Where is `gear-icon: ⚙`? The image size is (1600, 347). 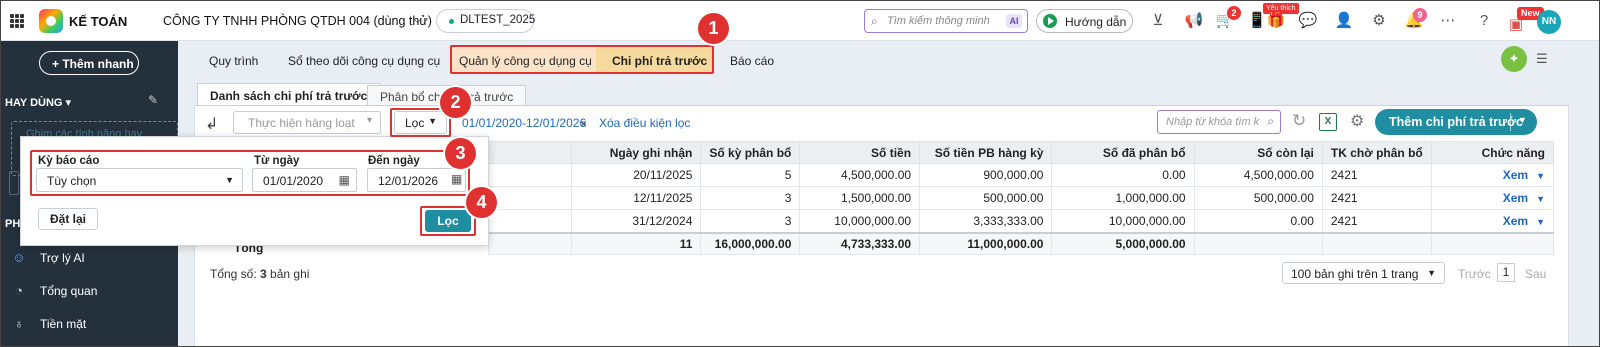
gear-icon: ⚙ is located at coordinates (1357, 121).